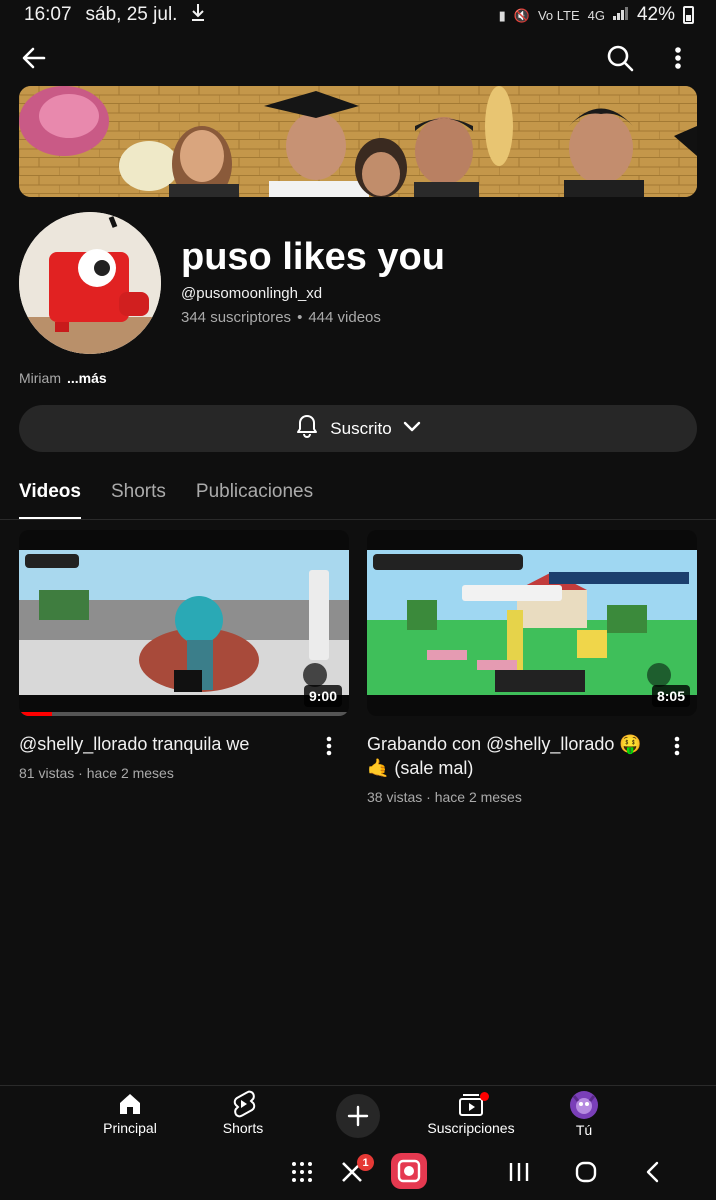 The width and height of the screenshot is (716, 1200). I want to click on watch-progress-fill, so click(35, 714).